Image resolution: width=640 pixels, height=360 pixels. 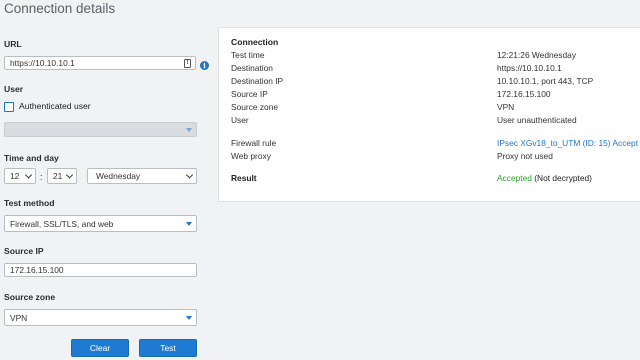 I want to click on row-label-web-proxy: Web proxy, so click(x=251, y=156).